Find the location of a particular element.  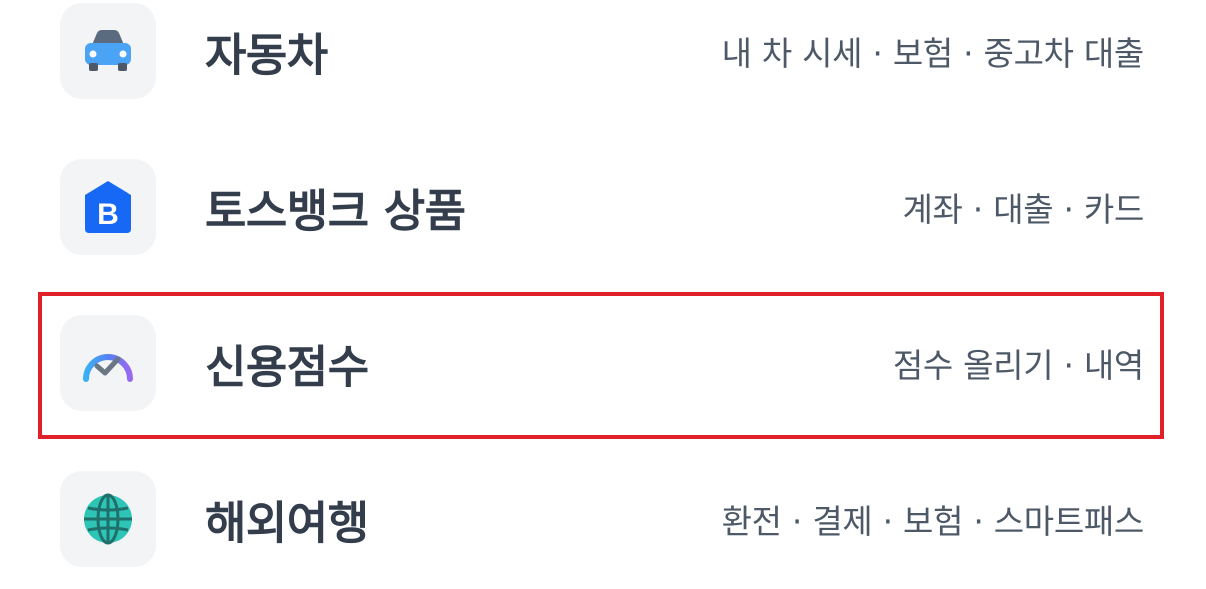

menu-item-title: 해외여행 is located at coordinates (287, 523).